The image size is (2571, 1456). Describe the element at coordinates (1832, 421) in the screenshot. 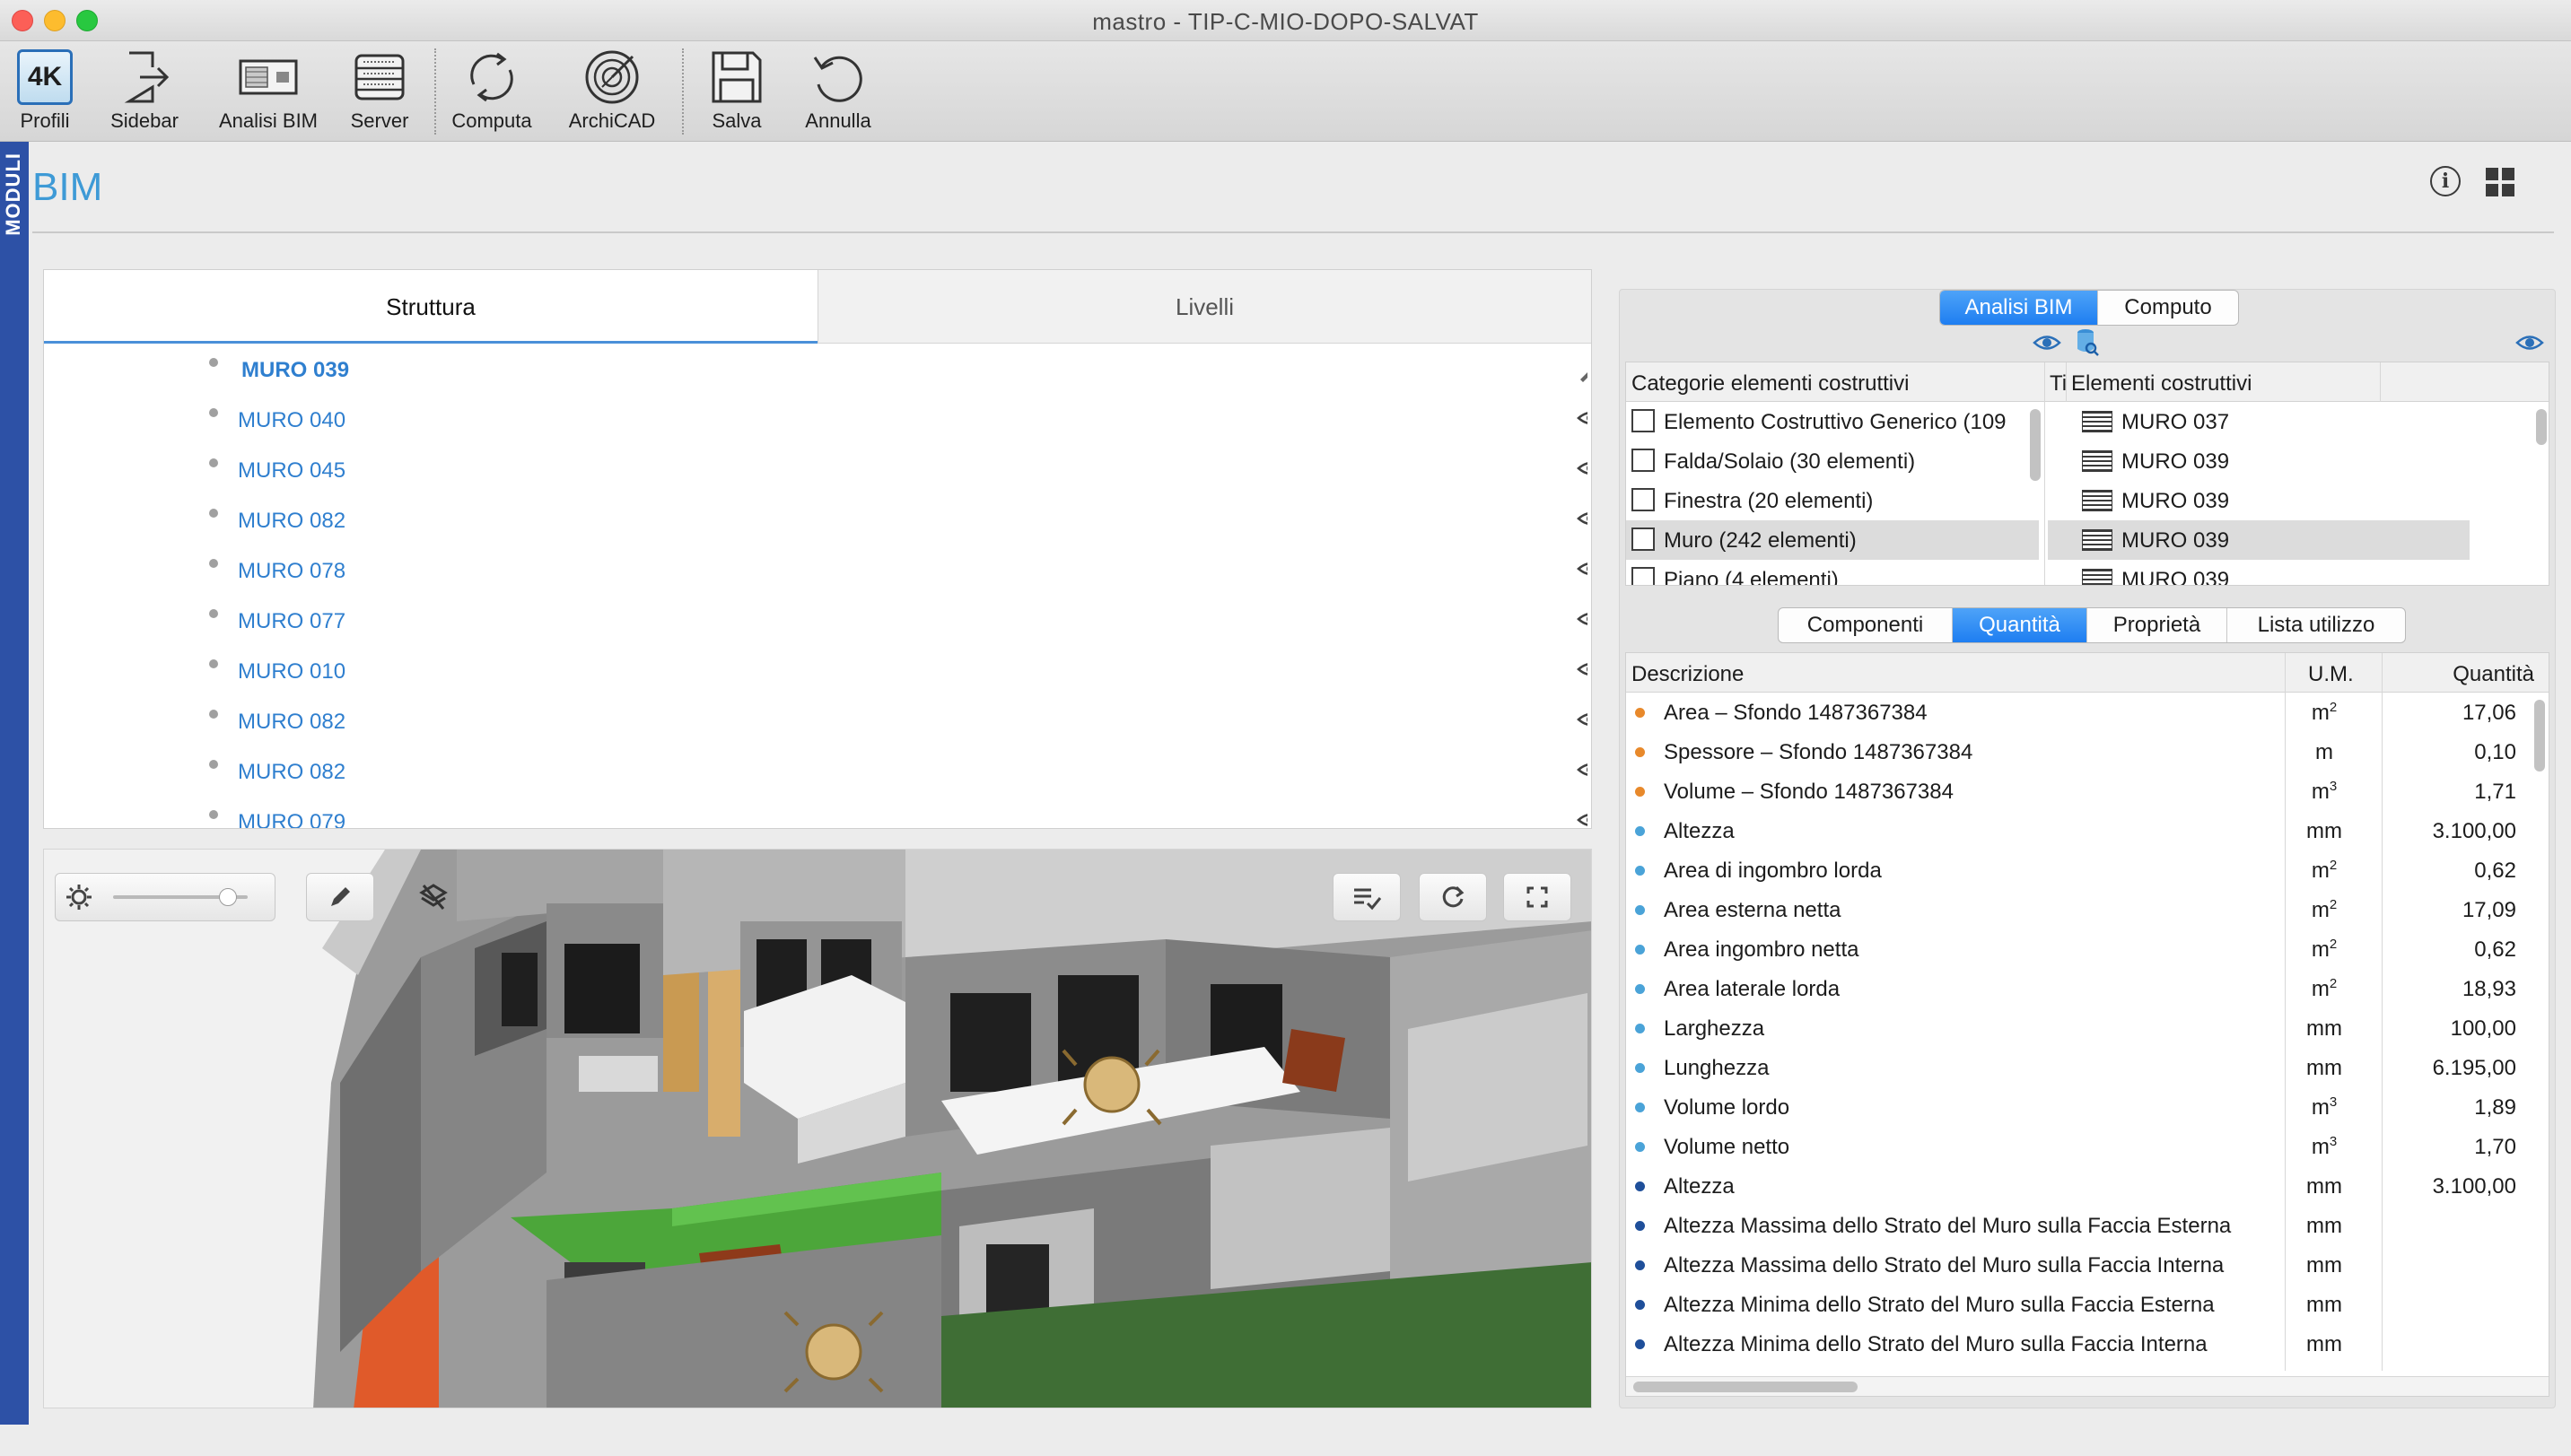

I see `category-row: Elemento Costruttivo Generico (109` at that location.